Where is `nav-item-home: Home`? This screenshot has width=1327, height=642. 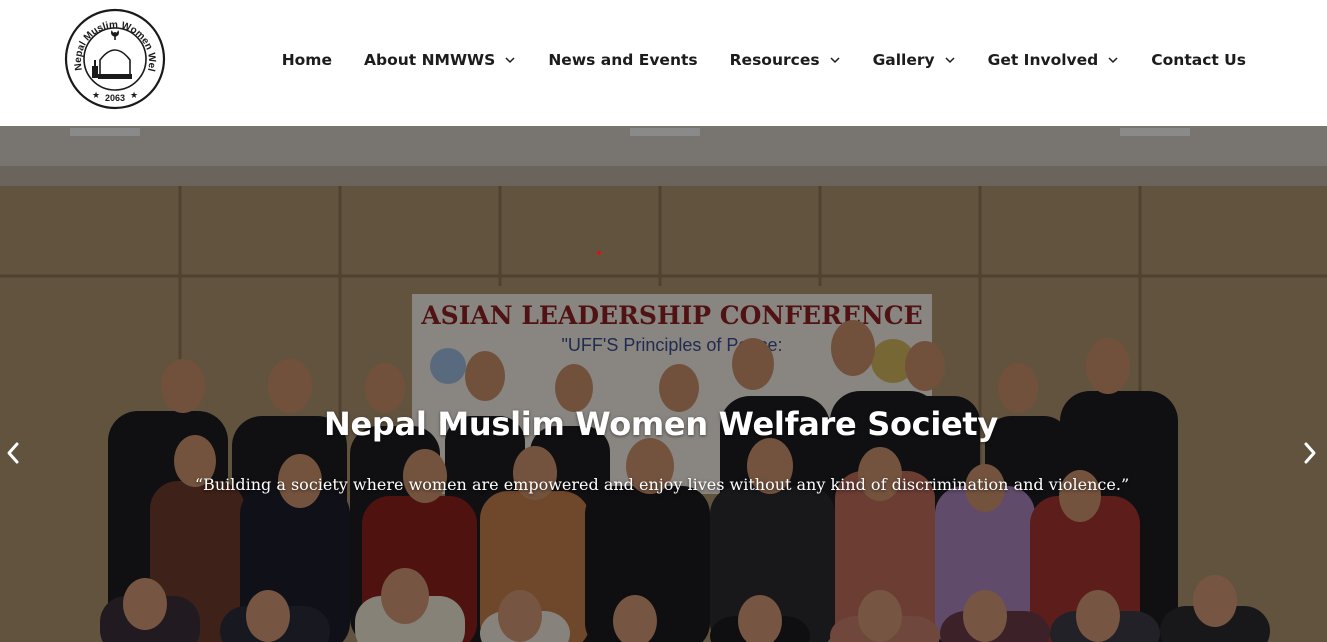 nav-item-home: Home is located at coordinates (307, 60).